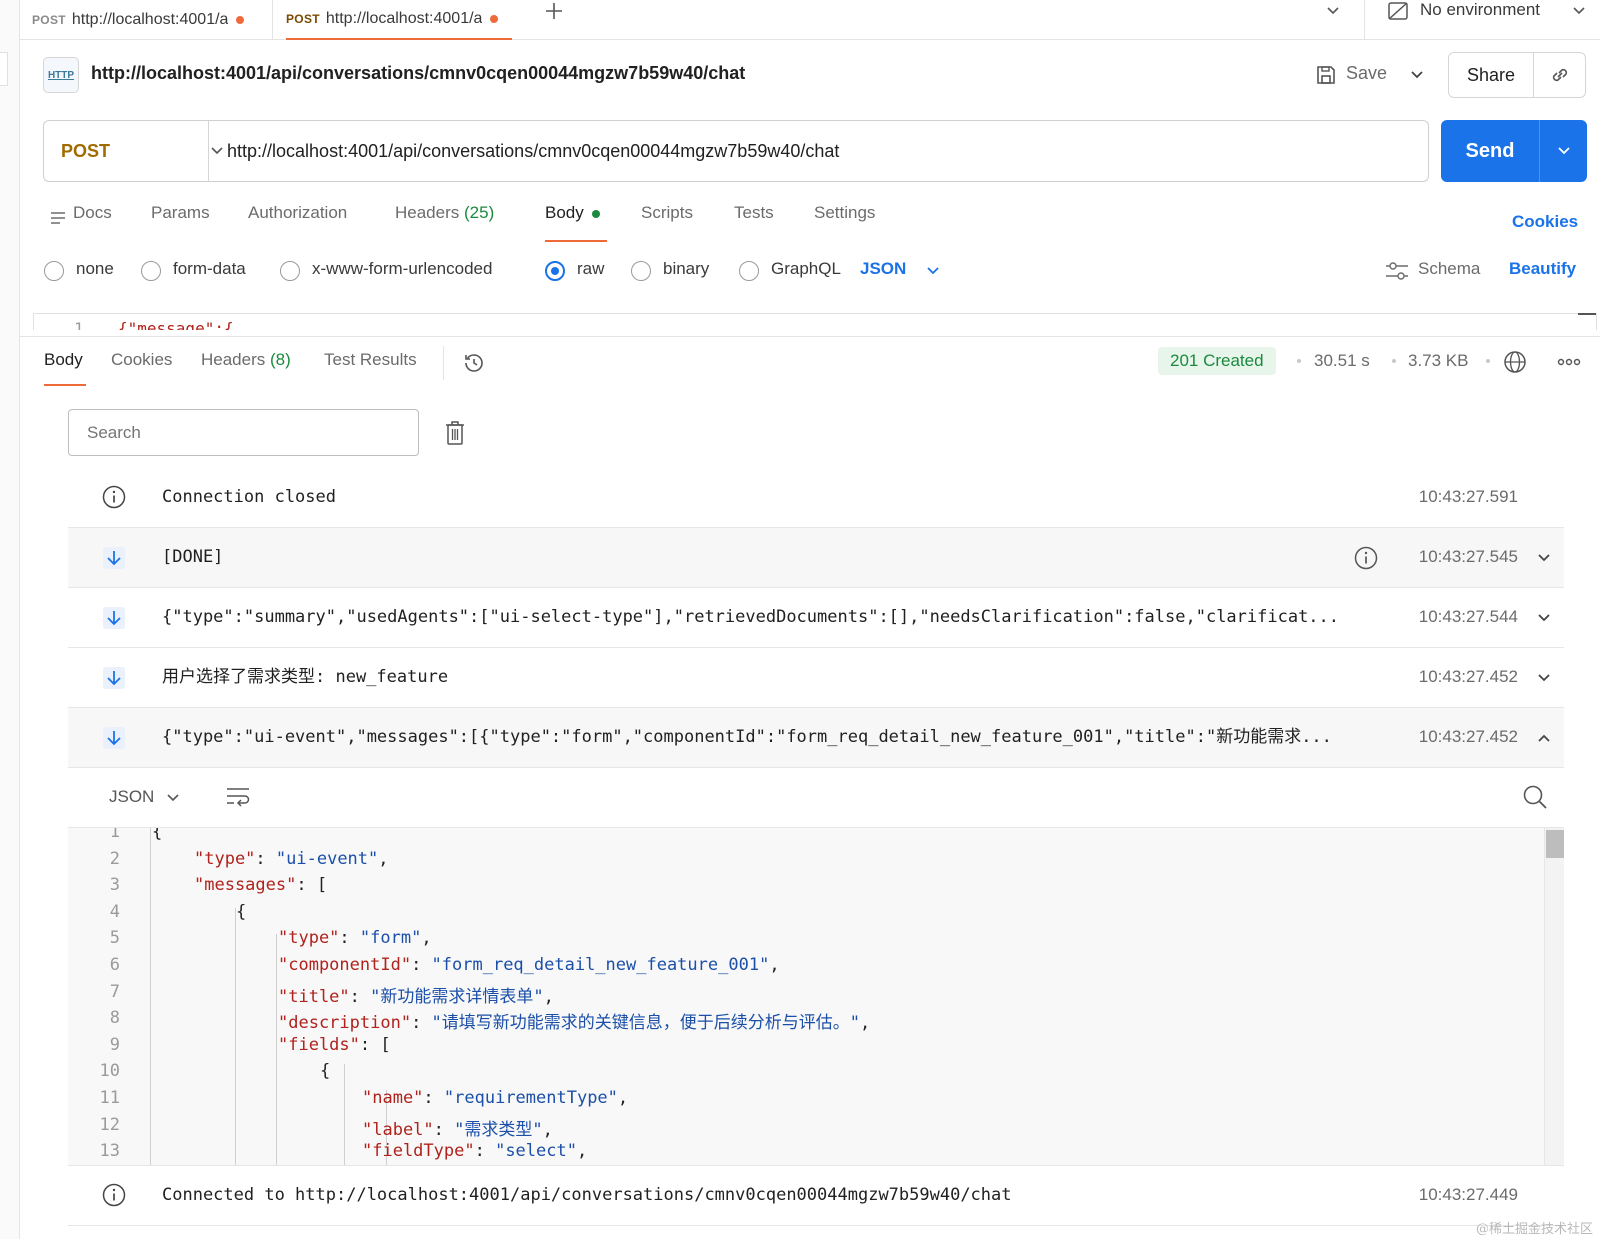 The width and height of the screenshot is (1600, 1239). Describe the element at coordinates (686, 269) in the screenshot. I see `radio-binary-label: binary` at that location.